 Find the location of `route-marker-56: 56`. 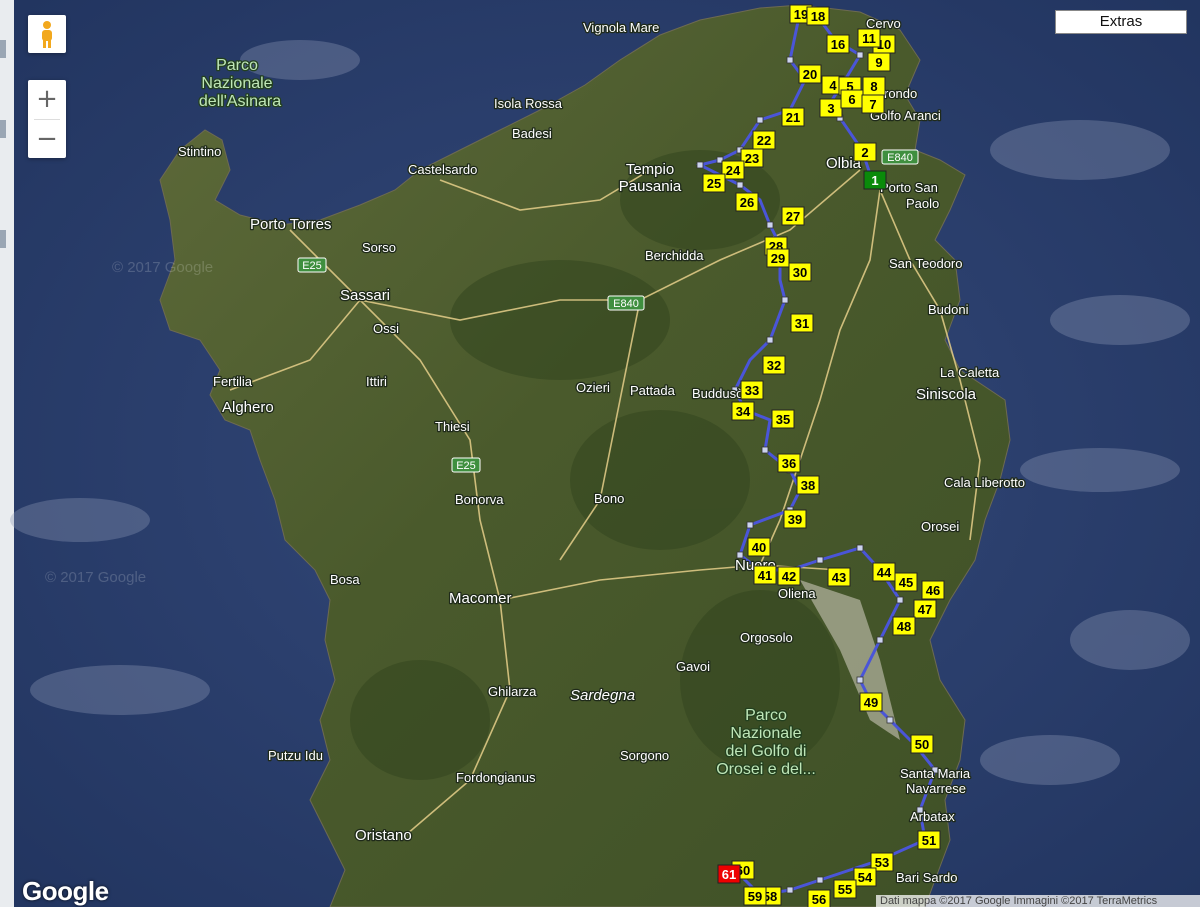

route-marker-56: 56 is located at coordinates (819, 898).